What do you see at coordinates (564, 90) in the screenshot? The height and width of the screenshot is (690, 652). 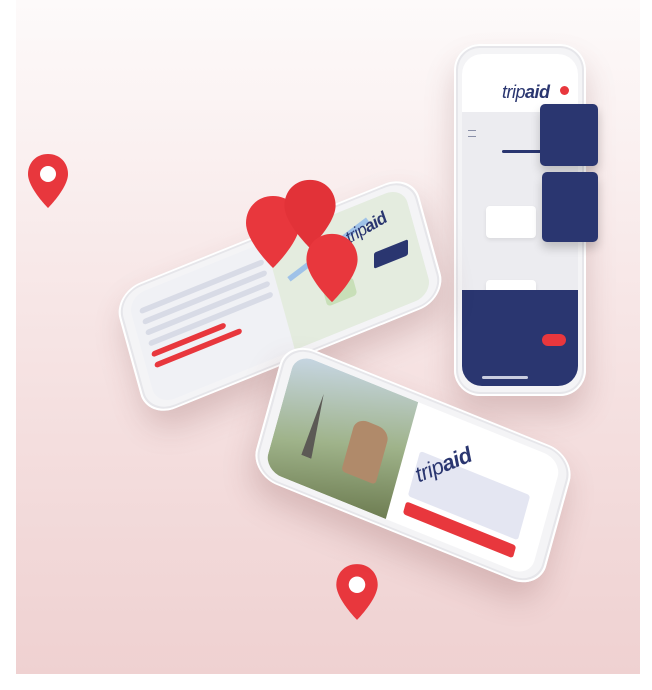 I see `notification-badge-icon` at bounding box center [564, 90].